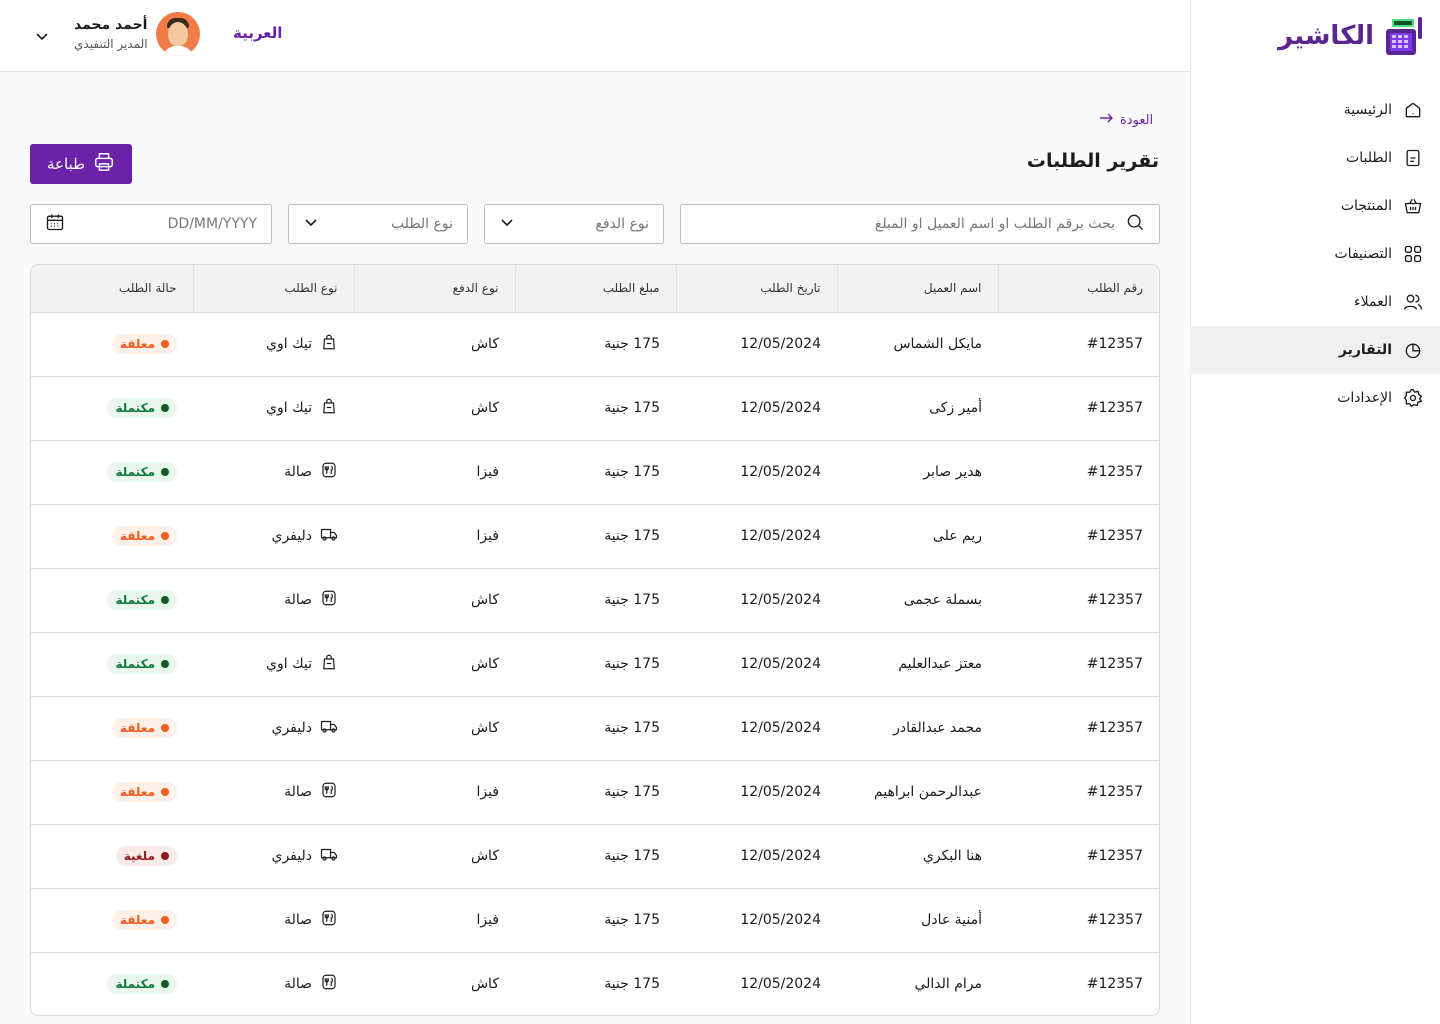 This screenshot has width=1440, height=1024. Describe the element at coordinates (151, 224) in the screenshot. I see `date-field: DD/MM/YYYY` at that location.